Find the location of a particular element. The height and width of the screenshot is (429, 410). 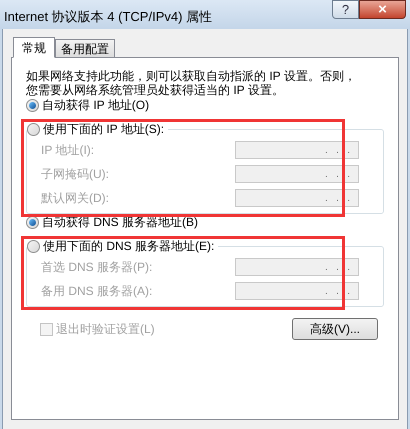

tab: 常规 is located at coordinates (34, 47).